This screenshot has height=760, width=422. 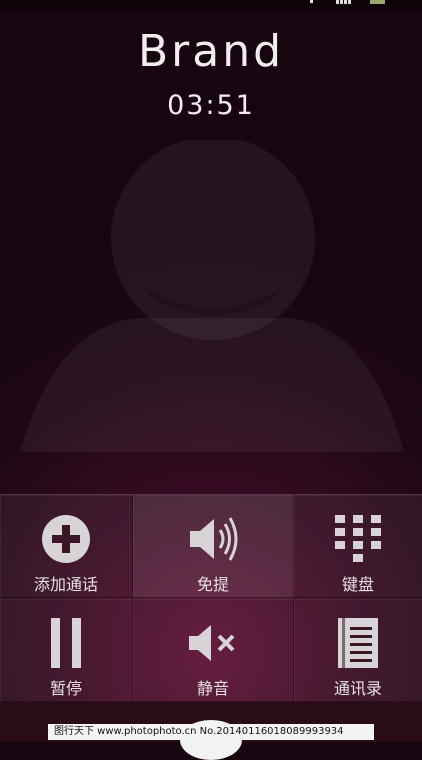 What do you see at coordinates (358, 539) in the screenshot?
I see `dialpad-icon` at bounding box center [358, 539].